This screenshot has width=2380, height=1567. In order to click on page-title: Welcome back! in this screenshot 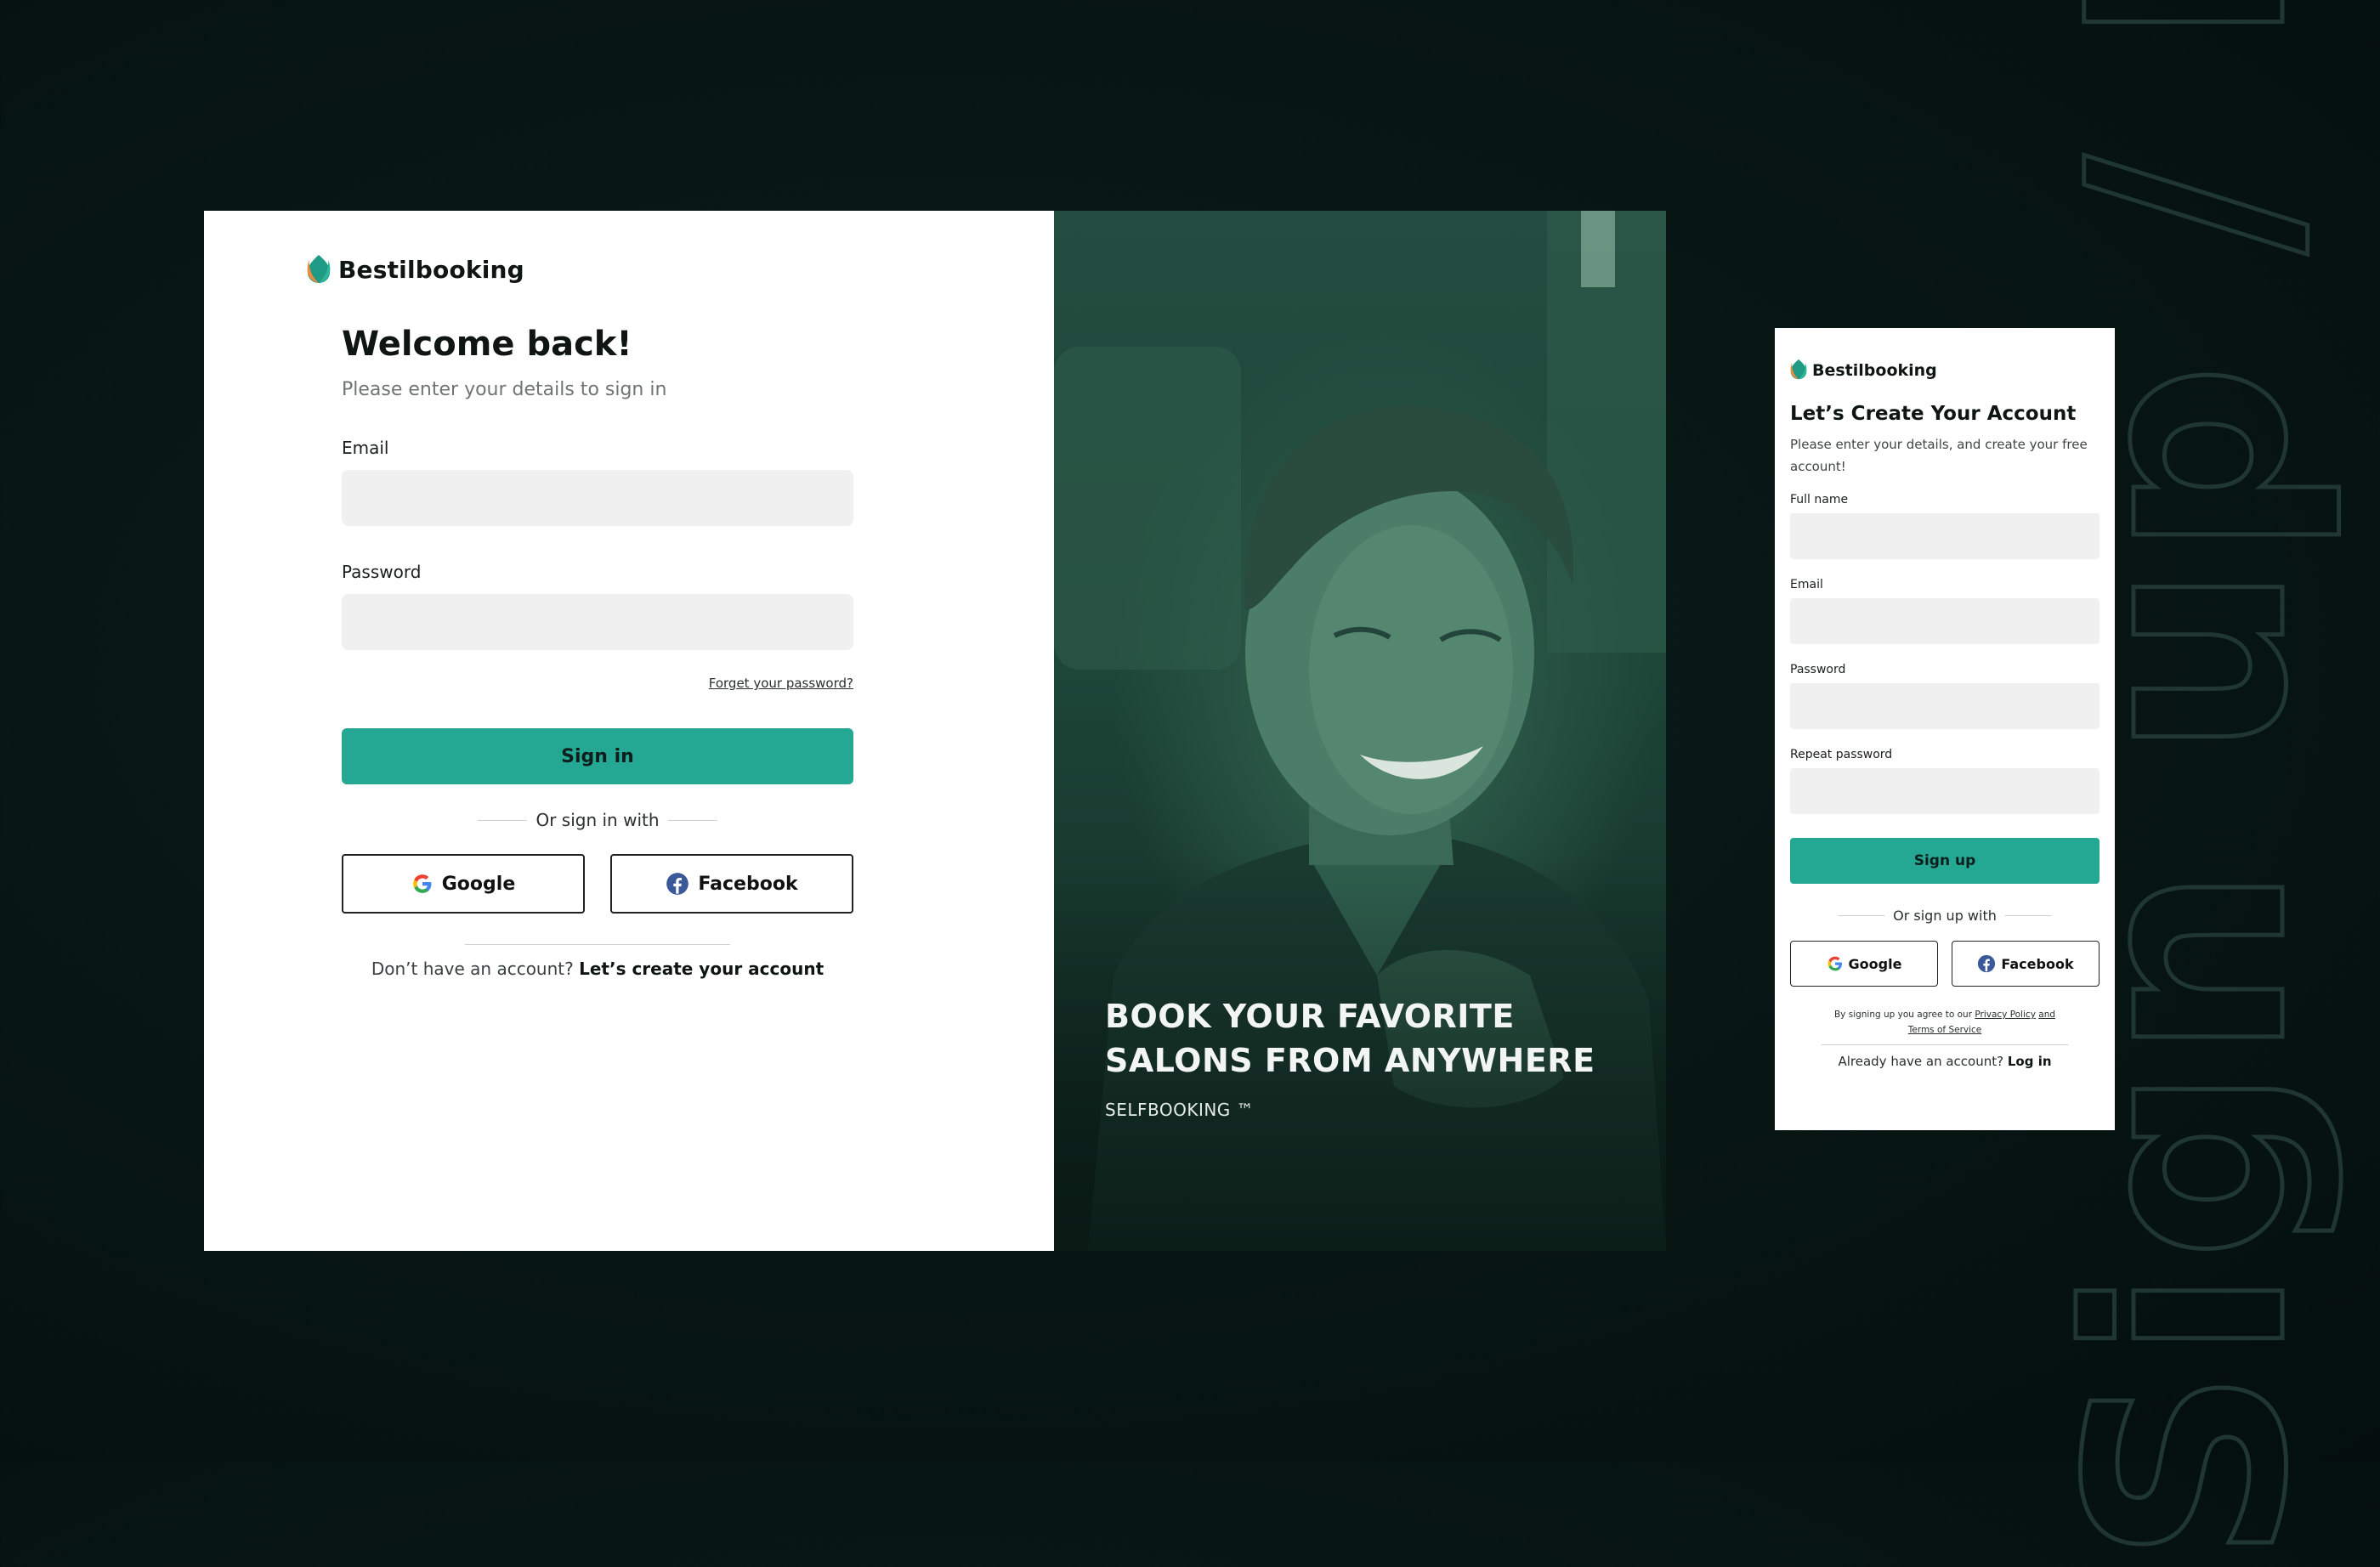, I will do `click(487, 344)`.